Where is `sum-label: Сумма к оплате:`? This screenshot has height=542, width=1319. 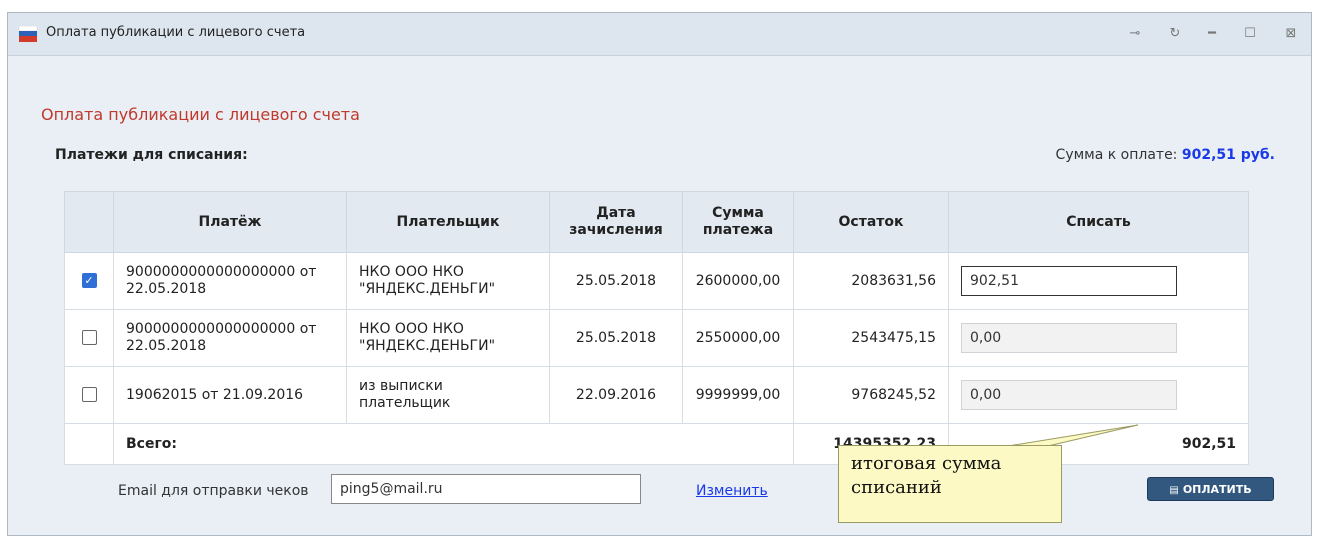
sum-label: Сумма к оплате: is located at coordinates (1116, 155).